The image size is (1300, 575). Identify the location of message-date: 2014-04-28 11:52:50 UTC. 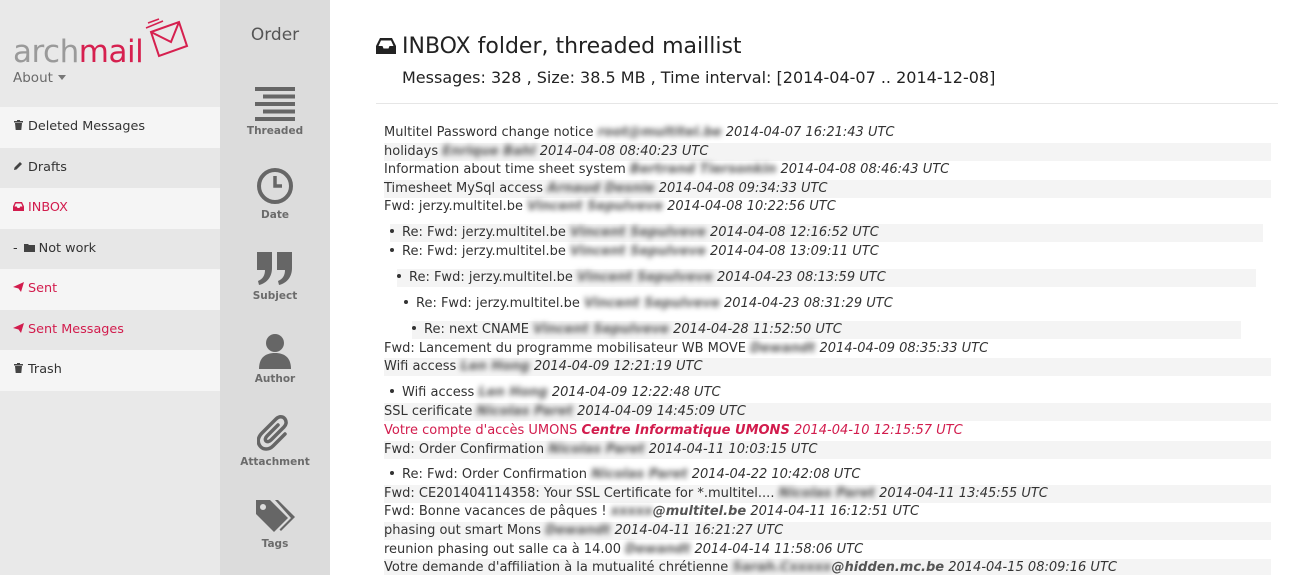
(757, 329).